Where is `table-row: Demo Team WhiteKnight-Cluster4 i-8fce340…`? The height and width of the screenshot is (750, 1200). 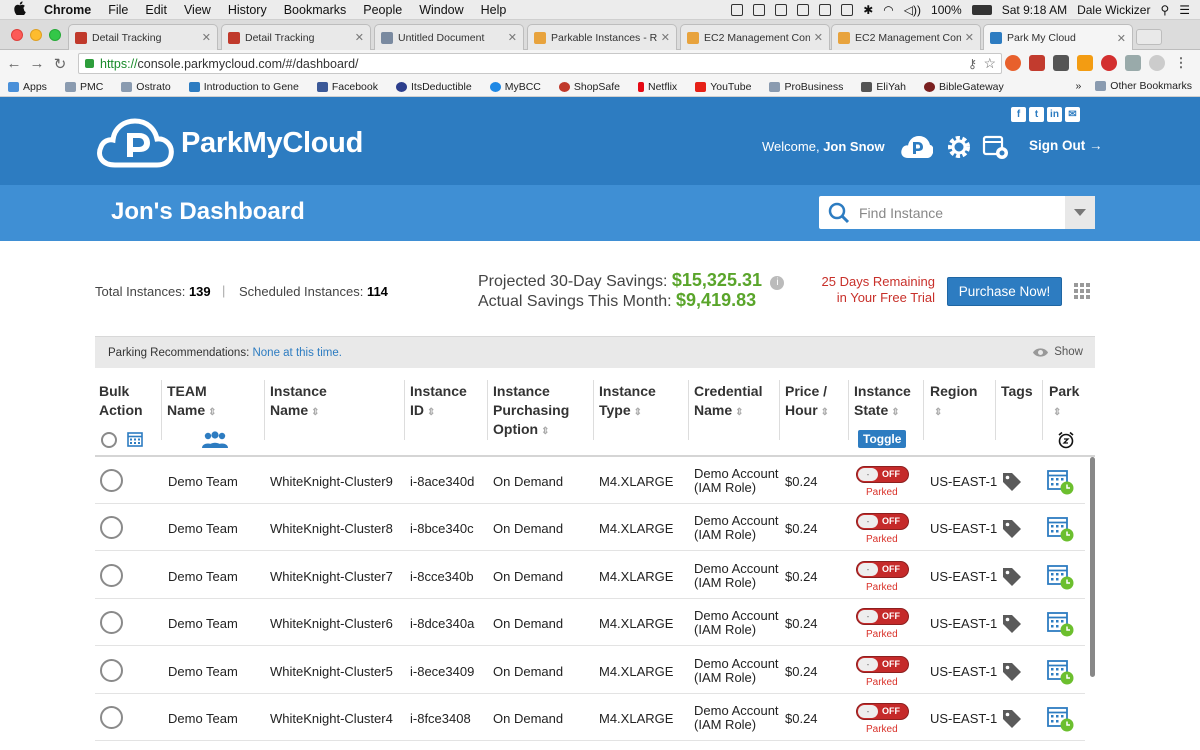 table-row: Demo Team WhiteKnight-Cluster4 i-8fce340… is located at coordinates (590, 717).